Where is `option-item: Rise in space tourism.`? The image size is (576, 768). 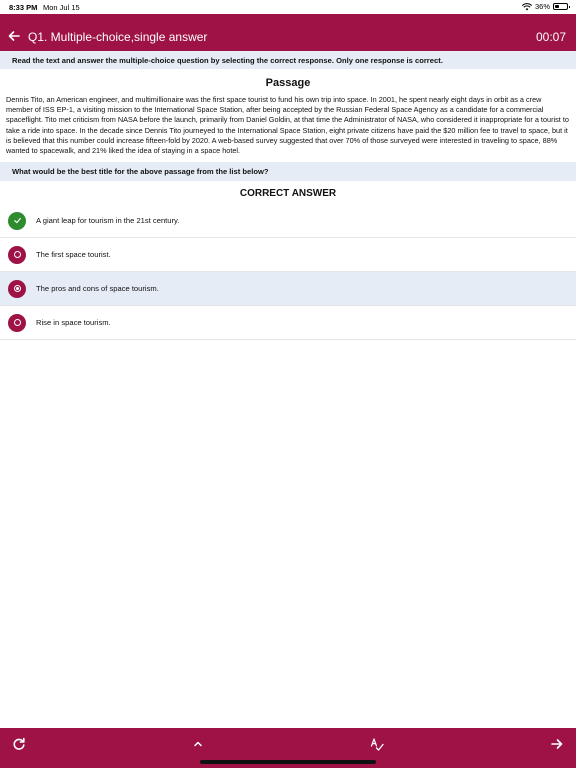
option-item: Rise in space tourism. is located at coordinates (288, 323).